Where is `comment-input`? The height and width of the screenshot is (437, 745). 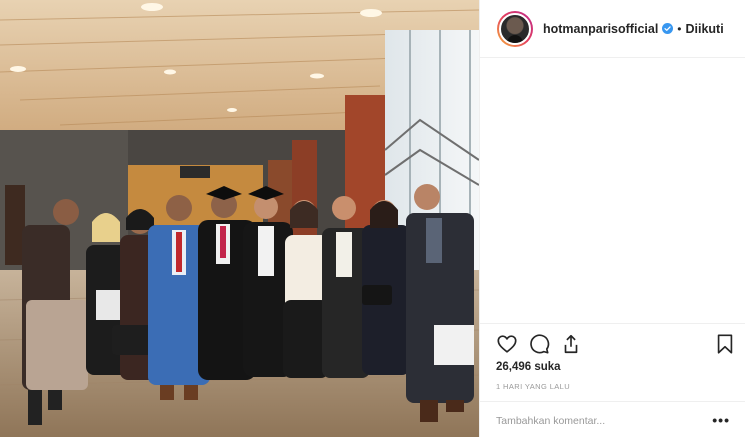 comment-input is located at coordinates (596, 421).